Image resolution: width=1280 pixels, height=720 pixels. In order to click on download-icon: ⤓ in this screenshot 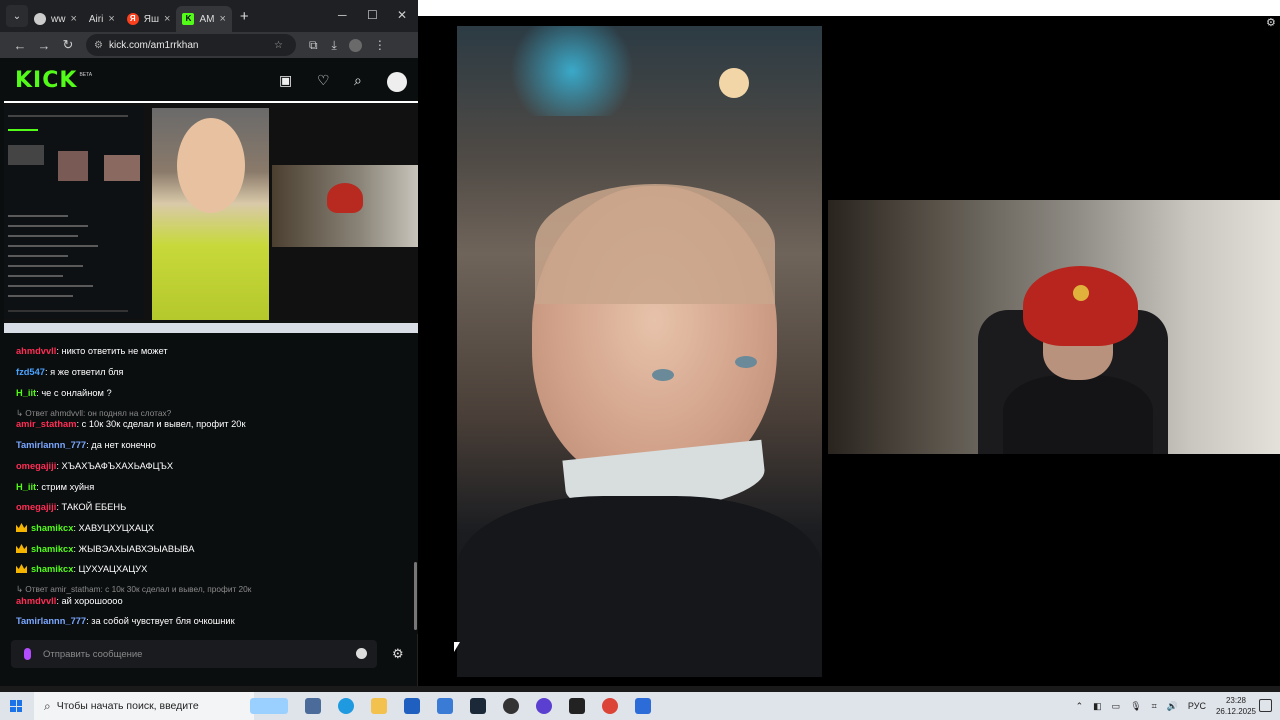, I will do `click(334, 45)`.